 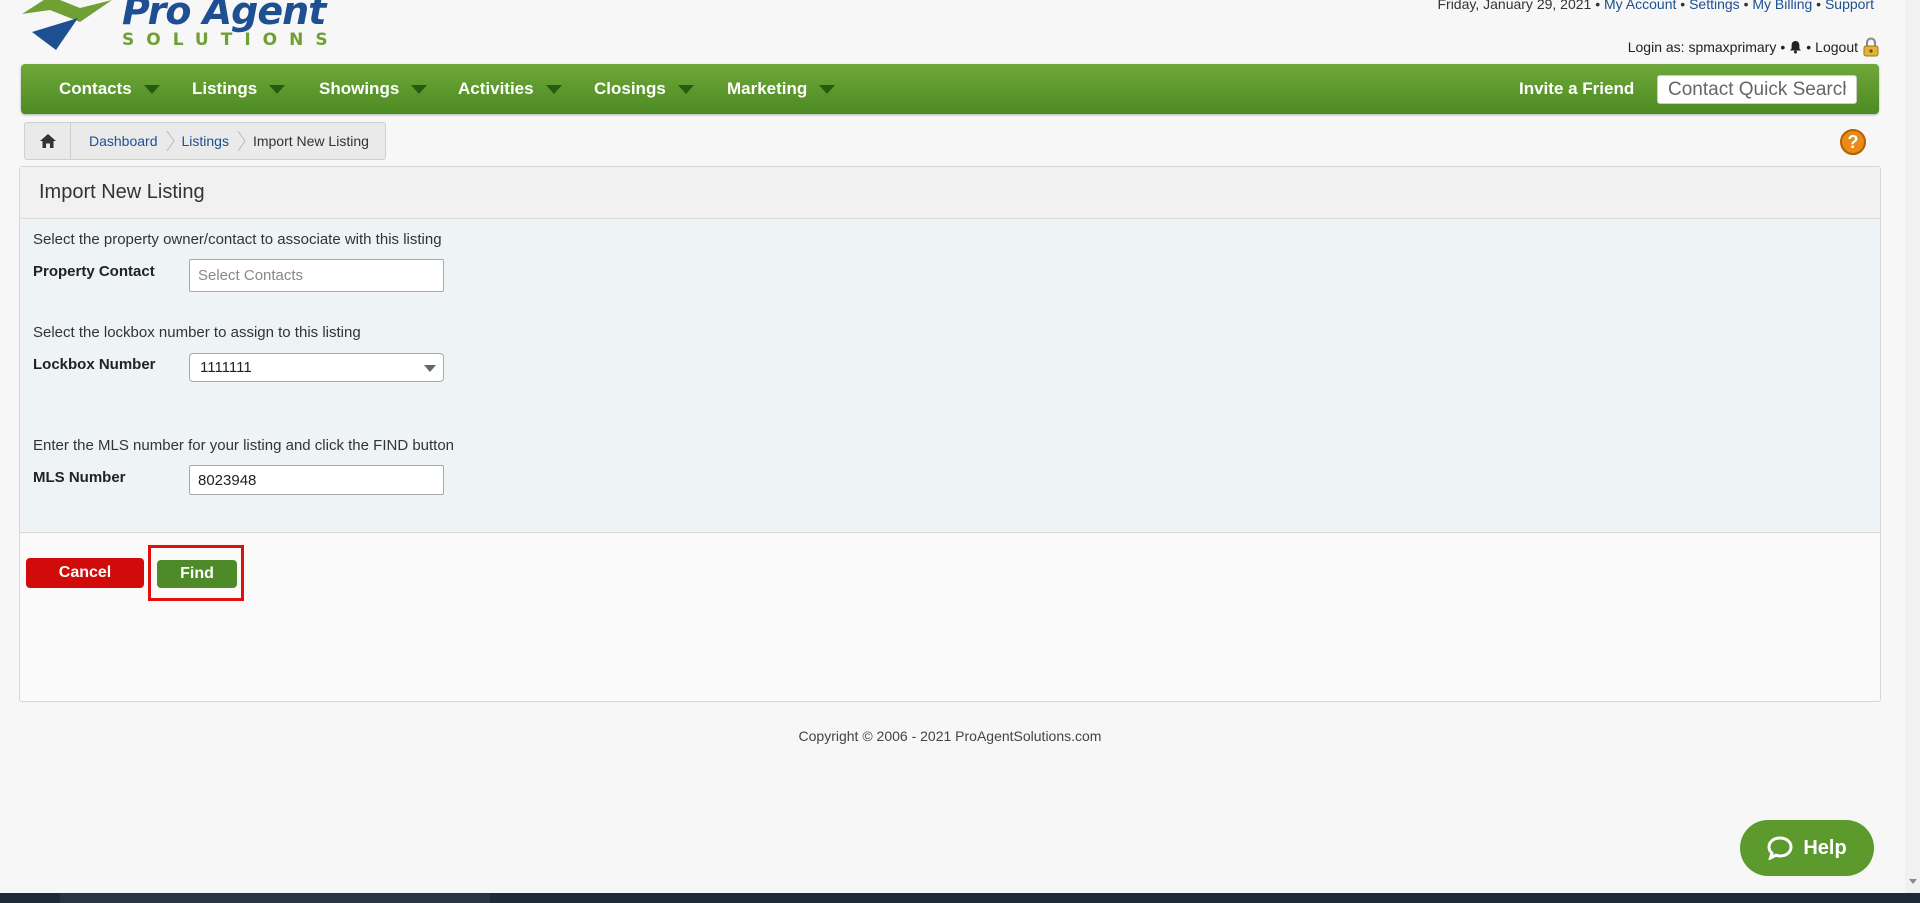 I want to click on lockbox-number-label: Lockbox Number, so click(x=94, y=364).